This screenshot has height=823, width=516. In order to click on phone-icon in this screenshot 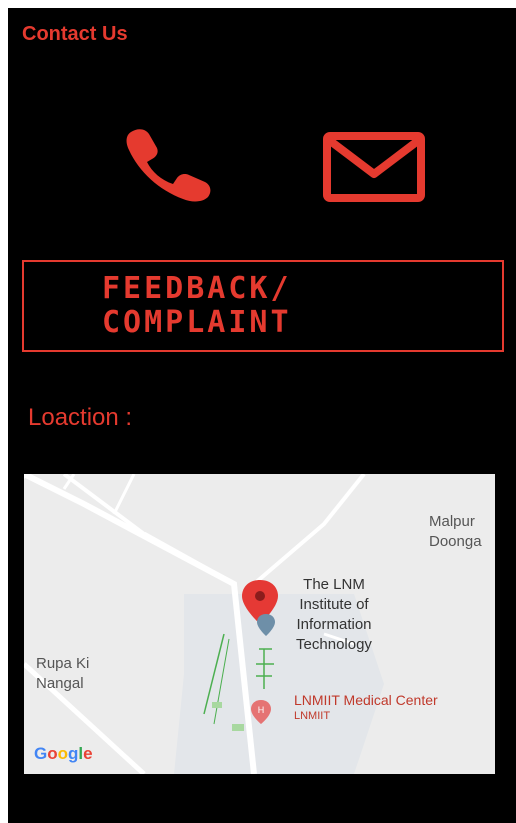, I will do `click(169, 164)`.